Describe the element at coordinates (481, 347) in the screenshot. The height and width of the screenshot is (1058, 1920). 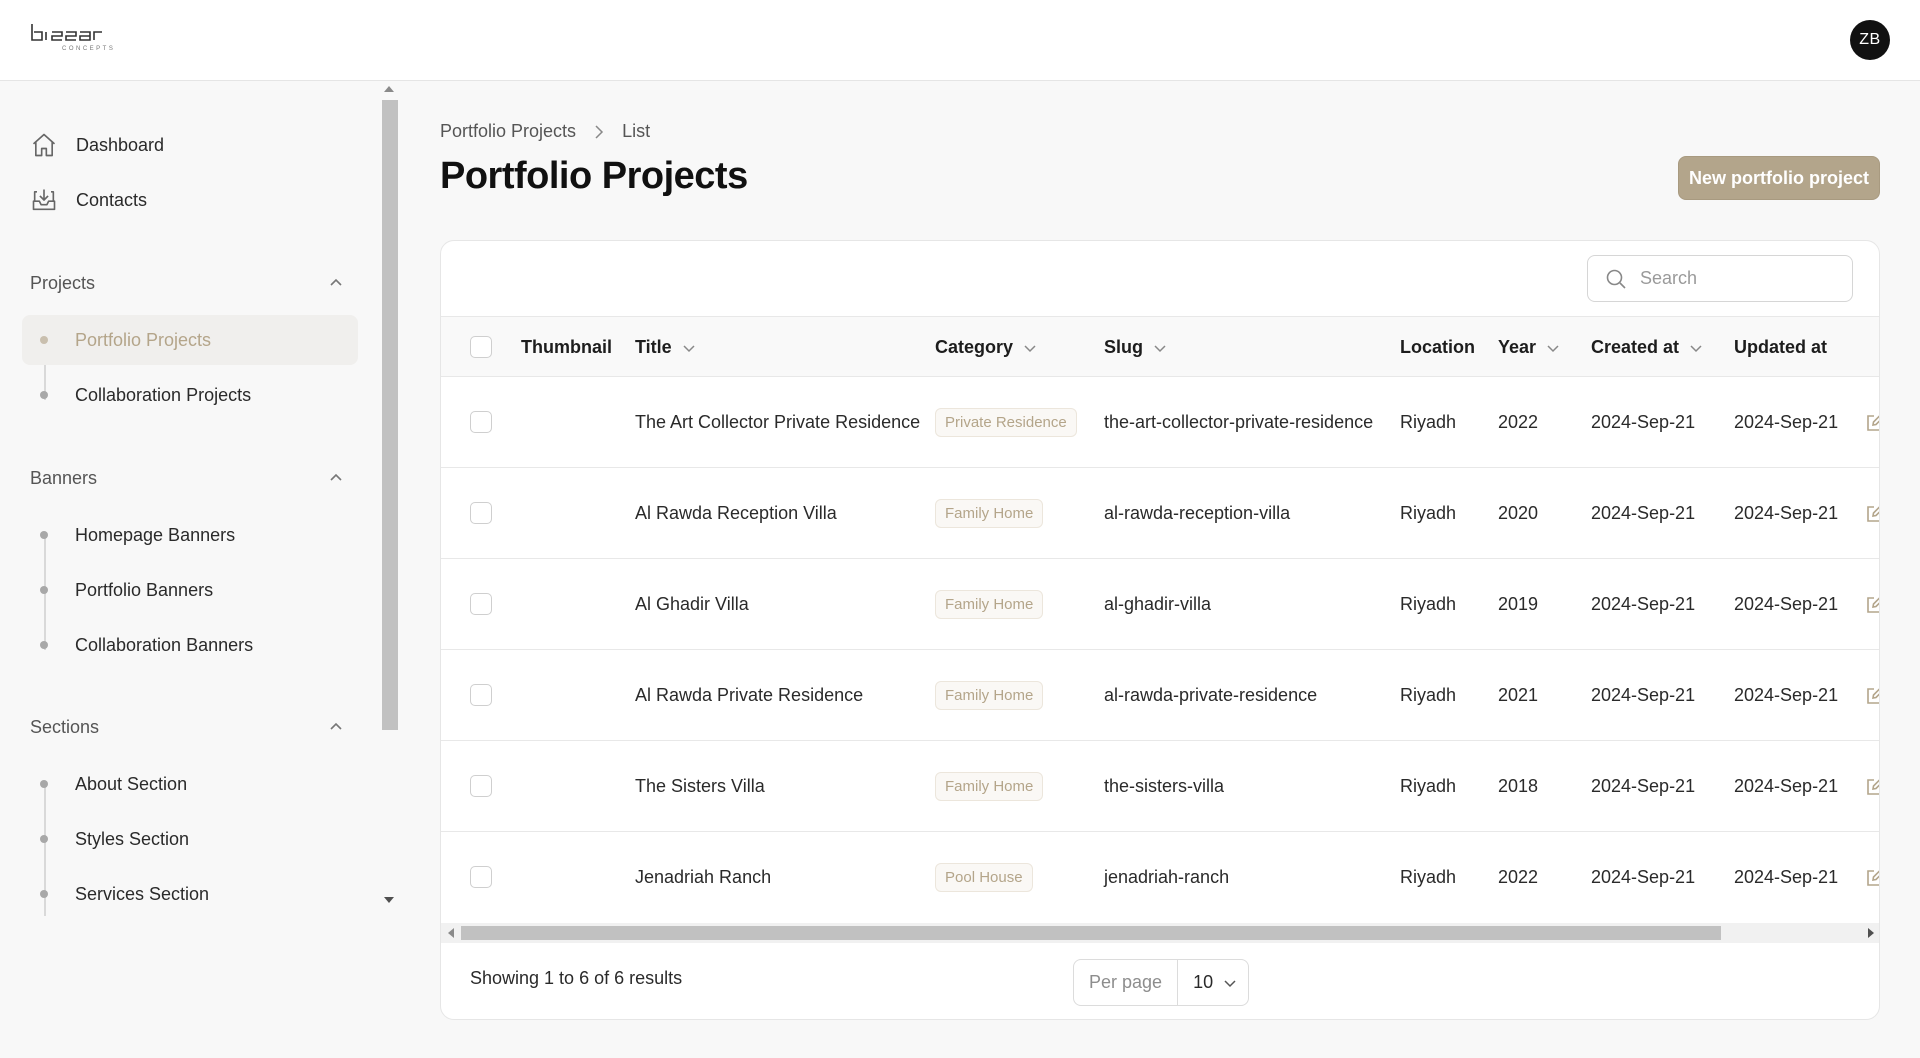
I see `select-all-checkbox` at that location.